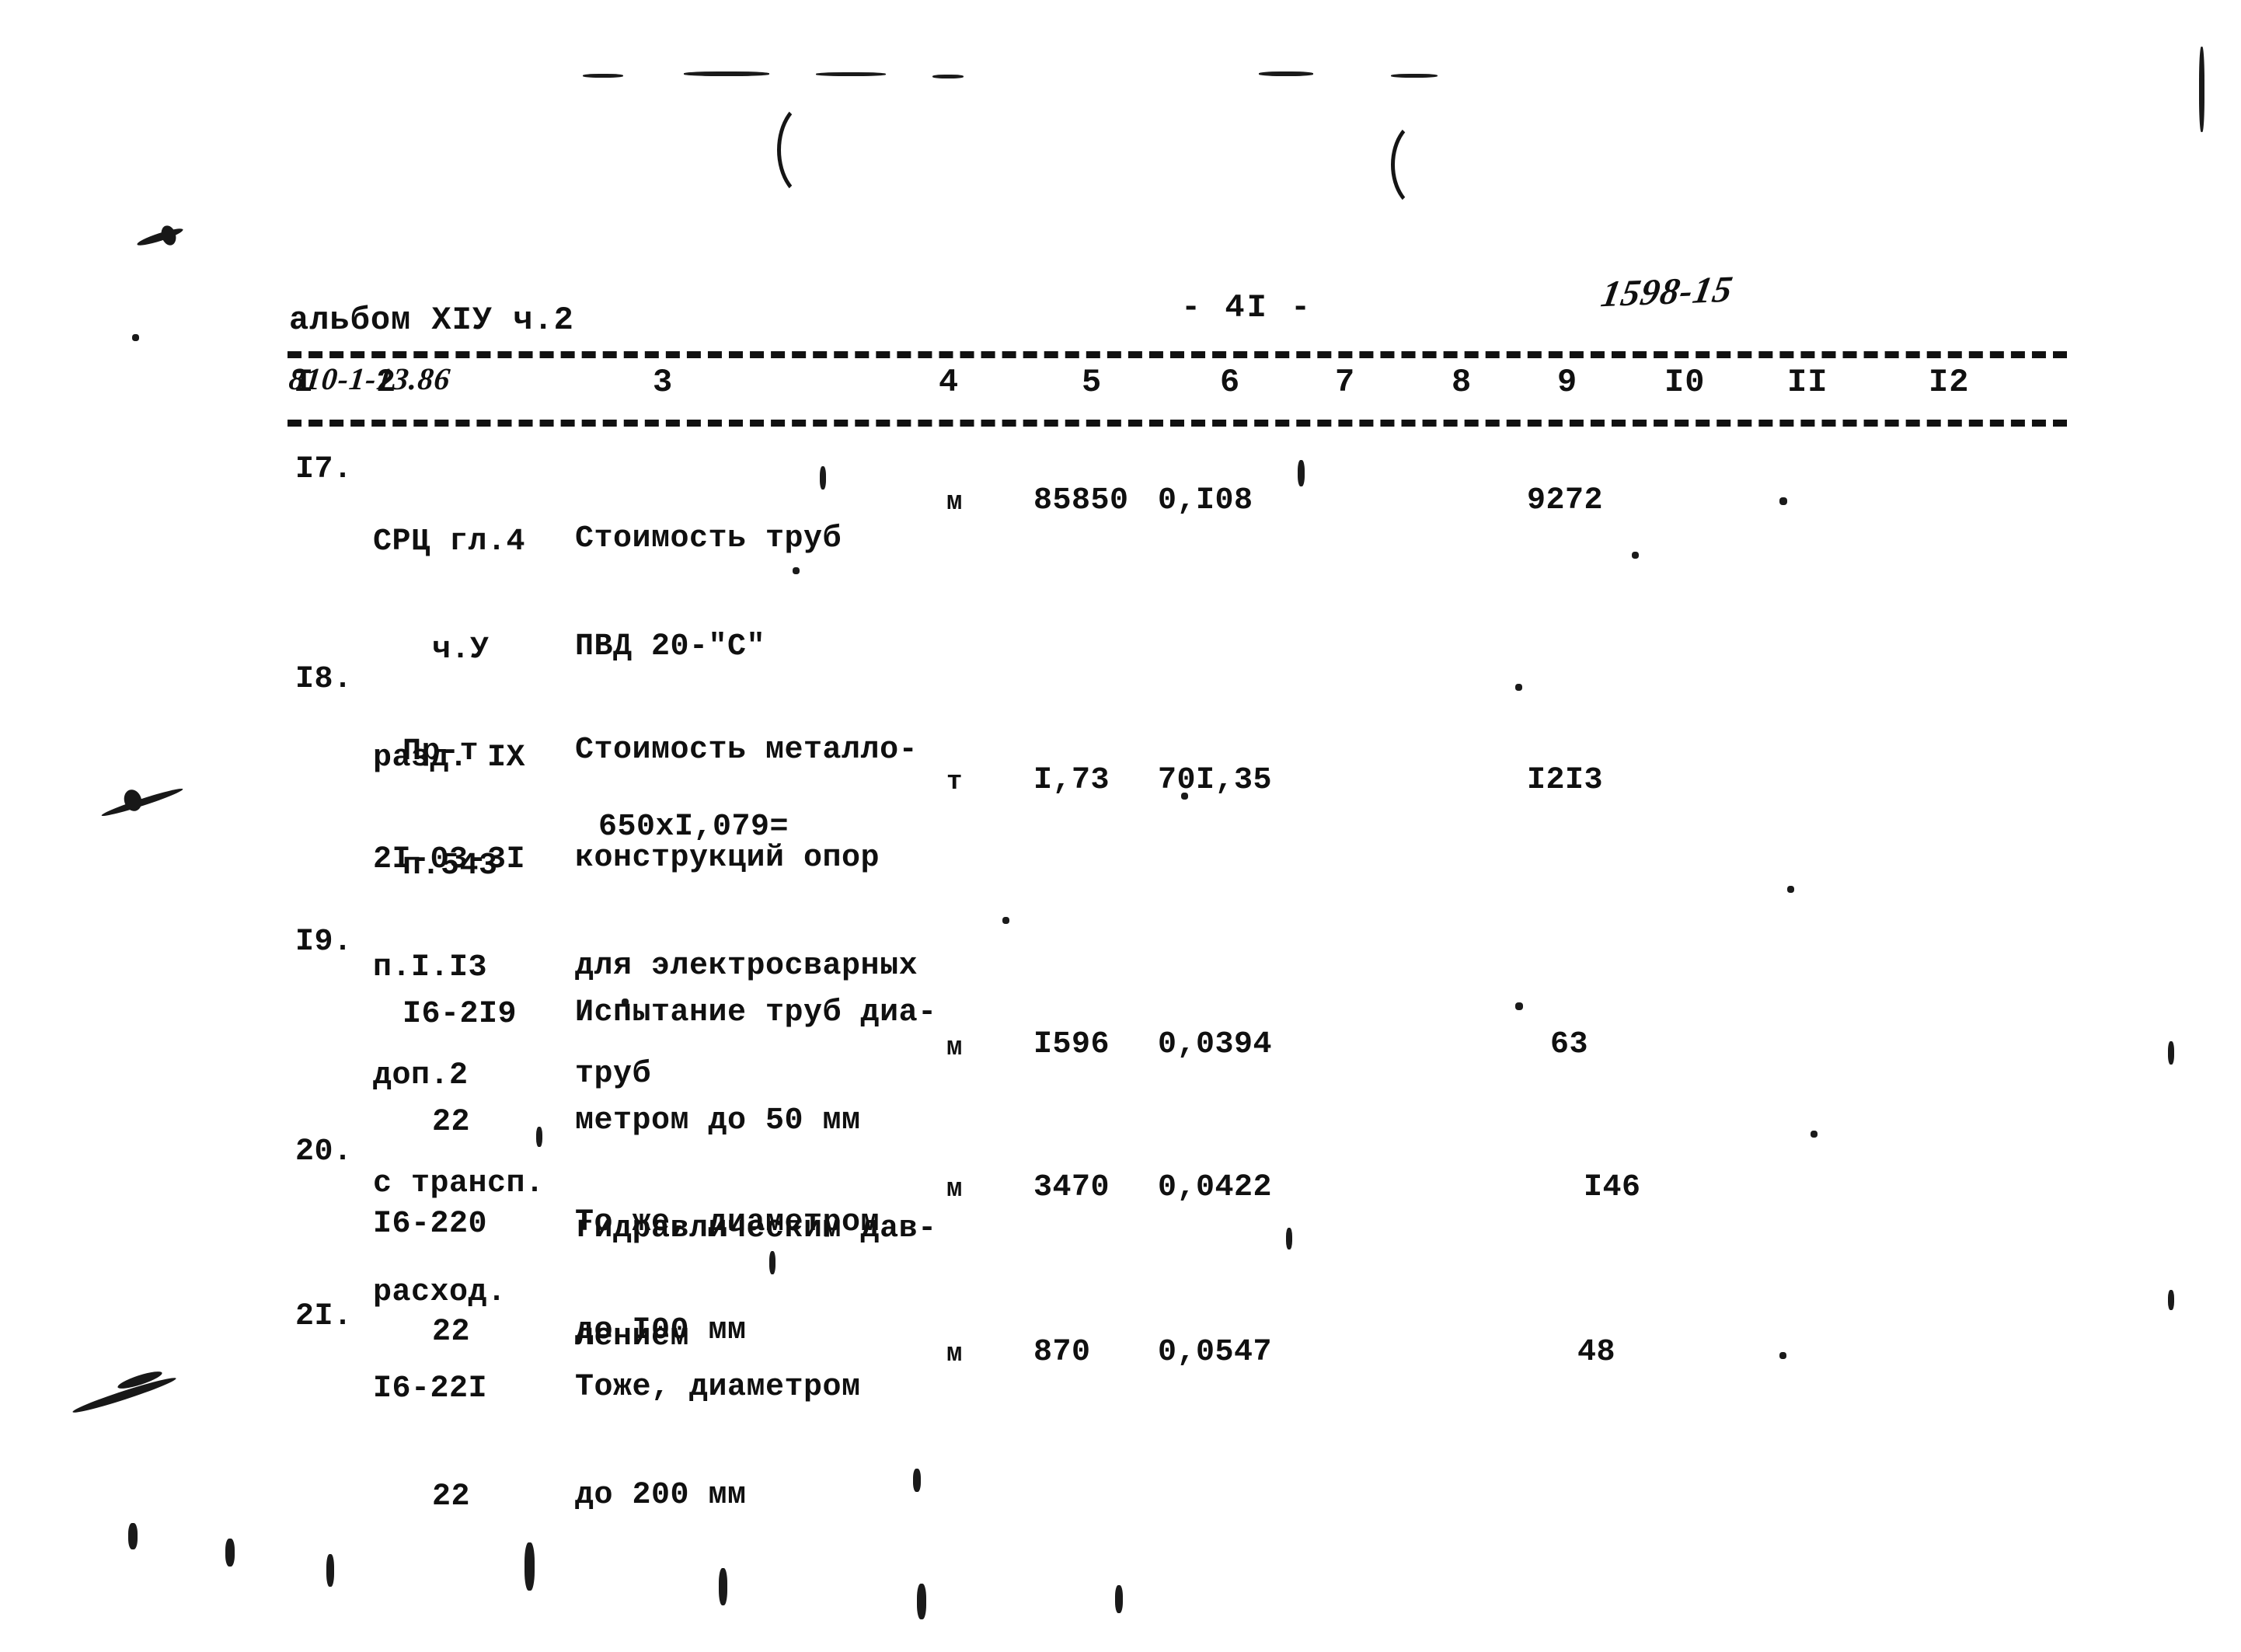 The width and height of the screenshot is (2241, 1652). What do you see at coordinates (1062, 1352) in the screenshot?
I see `row-quantity: 870` at bounding box center [1062, 1352].